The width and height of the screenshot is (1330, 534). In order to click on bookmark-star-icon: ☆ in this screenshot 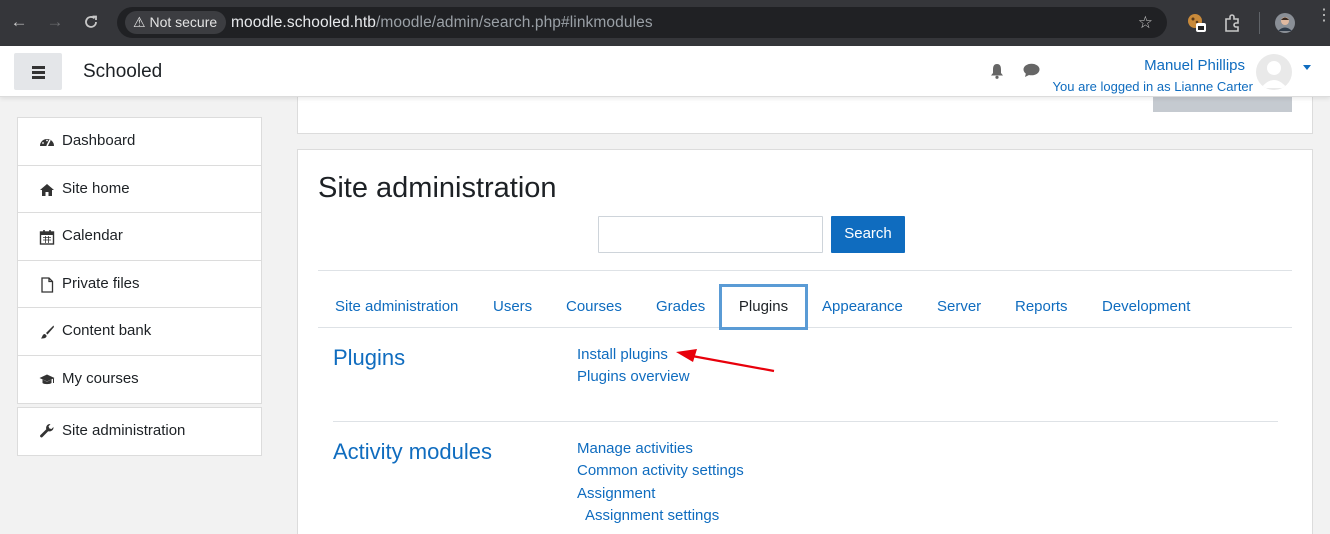, I will do `click(1145, 22)`.